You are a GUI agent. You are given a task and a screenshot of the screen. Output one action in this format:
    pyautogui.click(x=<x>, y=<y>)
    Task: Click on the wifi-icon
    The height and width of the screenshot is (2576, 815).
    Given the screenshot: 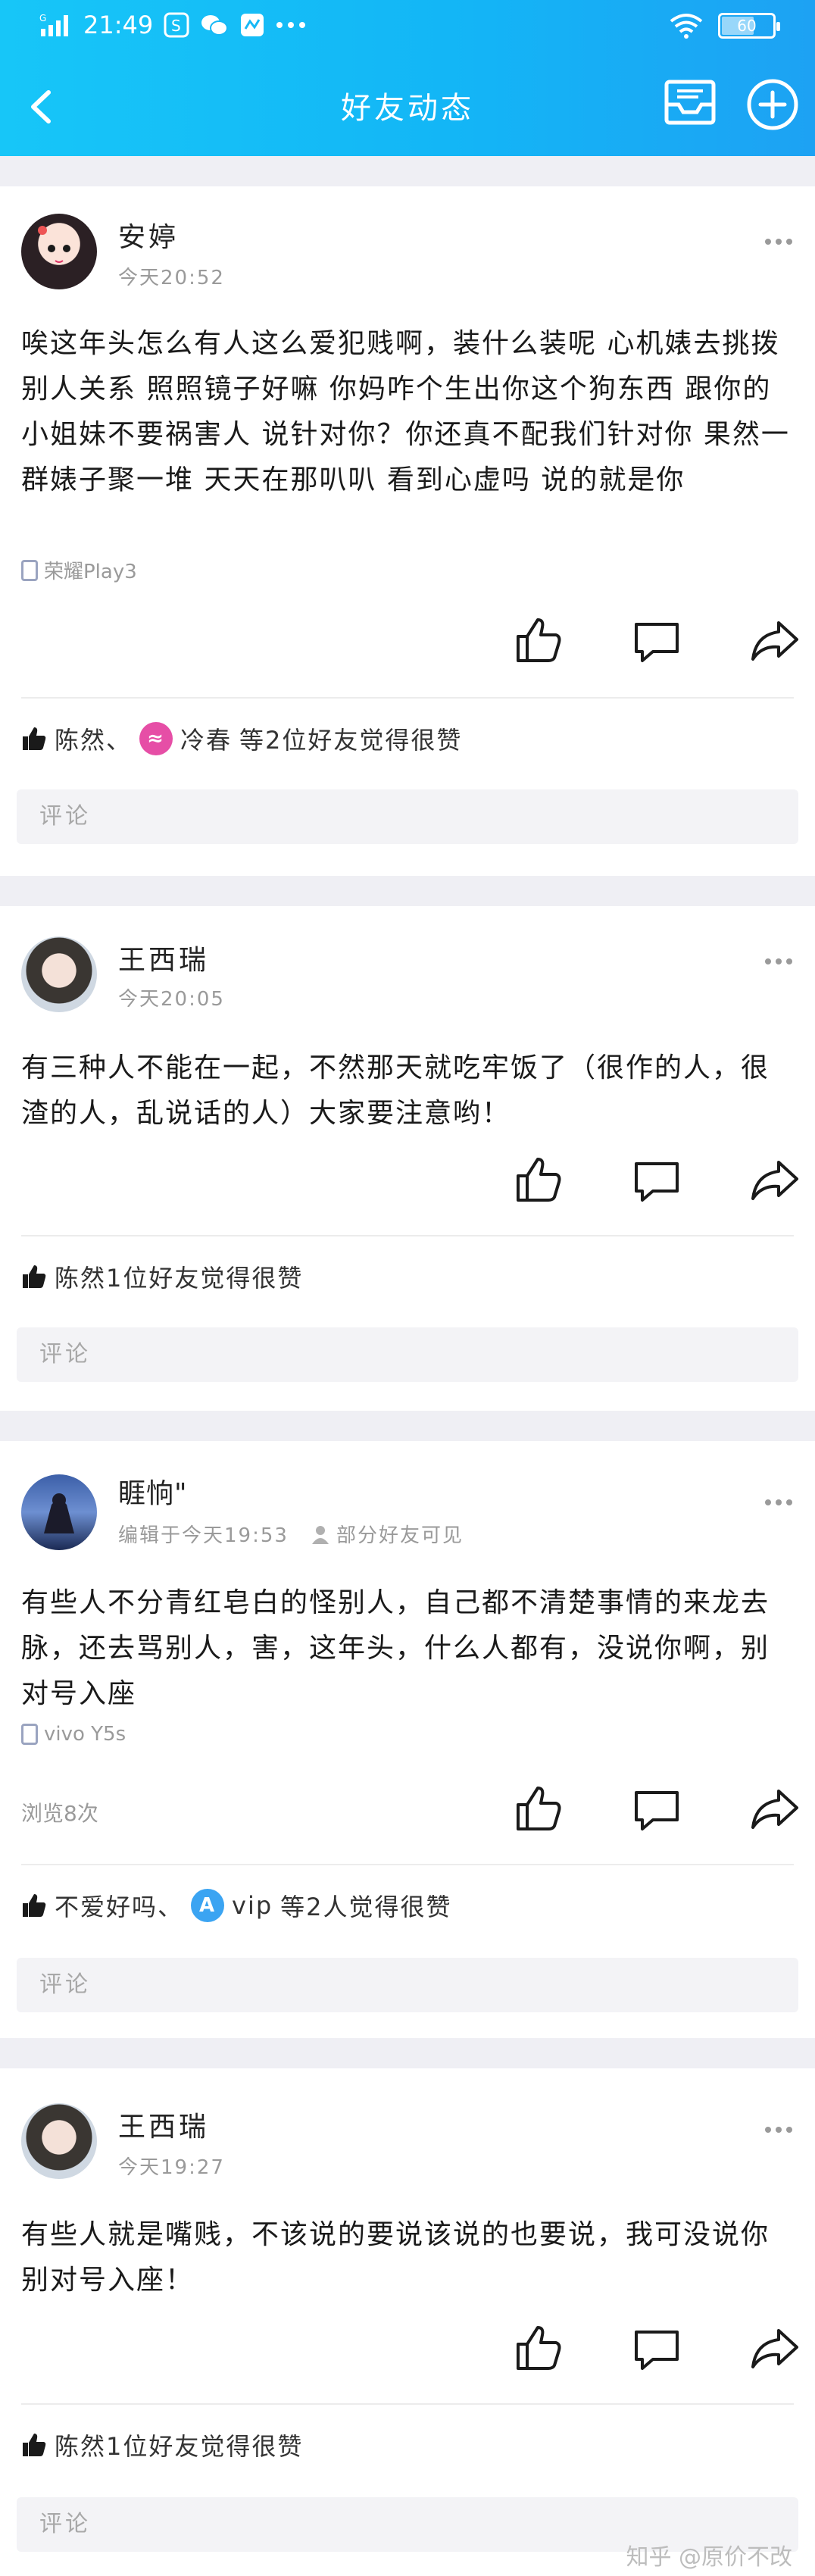 What is the action you would take?
    pyautogui.click(x=686, y=26)
    